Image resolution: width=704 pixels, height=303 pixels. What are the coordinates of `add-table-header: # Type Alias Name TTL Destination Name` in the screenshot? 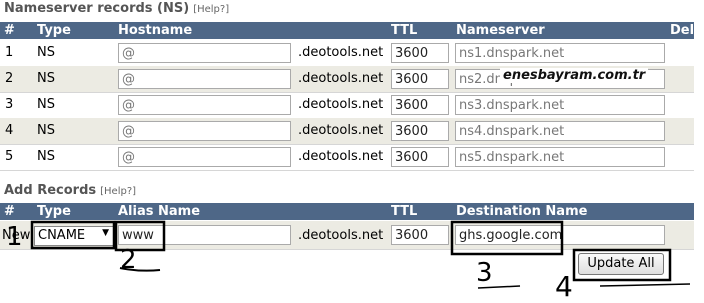 It's located at (347, 211).